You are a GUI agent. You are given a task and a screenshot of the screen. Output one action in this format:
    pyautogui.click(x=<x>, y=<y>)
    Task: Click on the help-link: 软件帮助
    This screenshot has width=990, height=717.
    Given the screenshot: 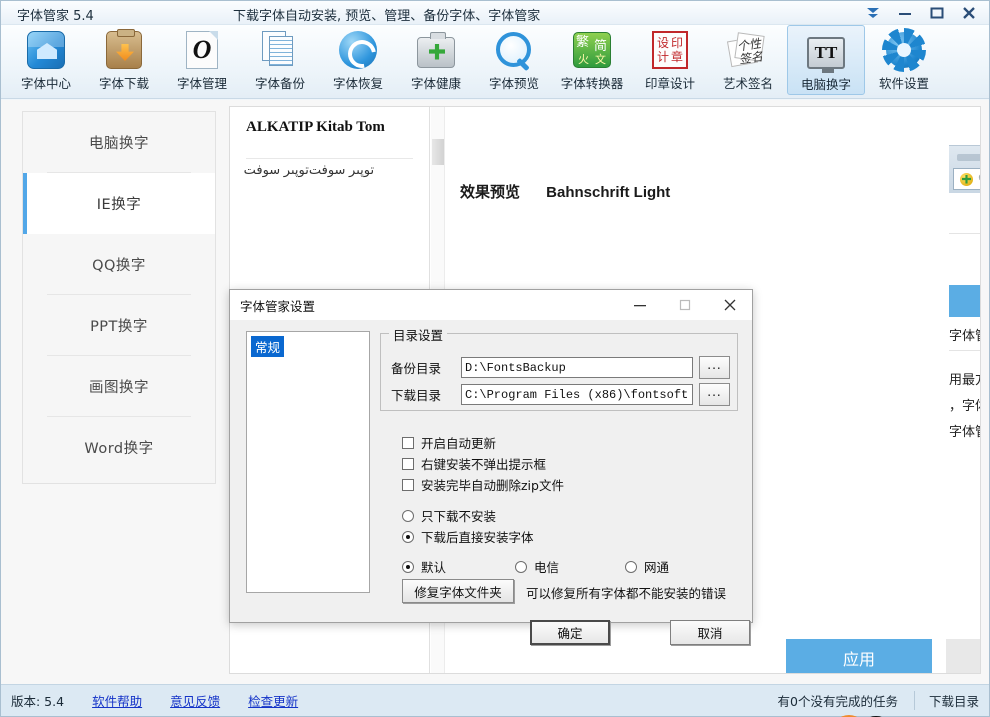 What is the action you would take?
    pyautogui.click(x=117, y=700)
    